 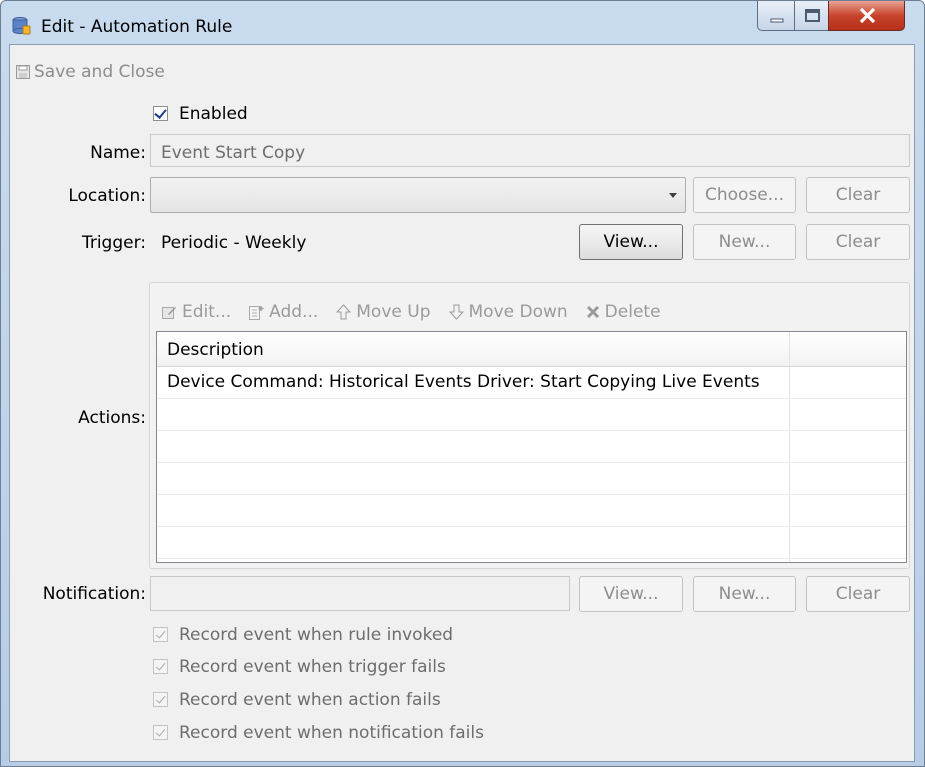 I want to click on minimize-button, so click(x=776, y=16).